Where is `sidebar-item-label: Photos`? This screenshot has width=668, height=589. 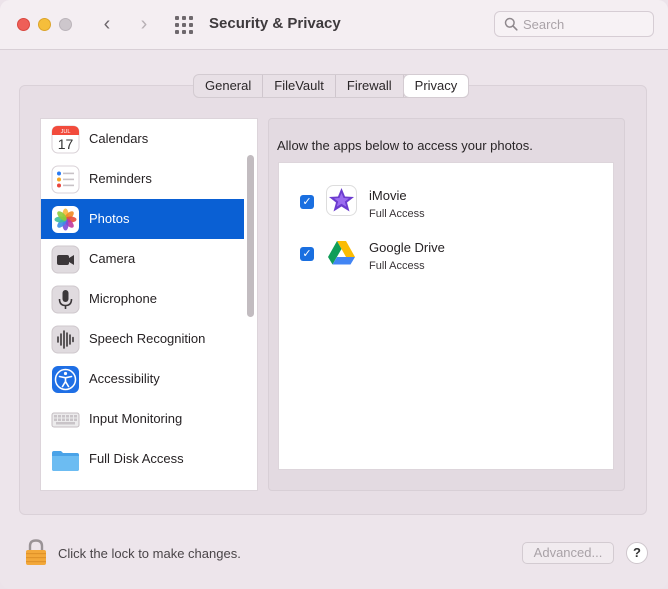 sidebar-item-label: Photos is located at coordinates (109, 218).